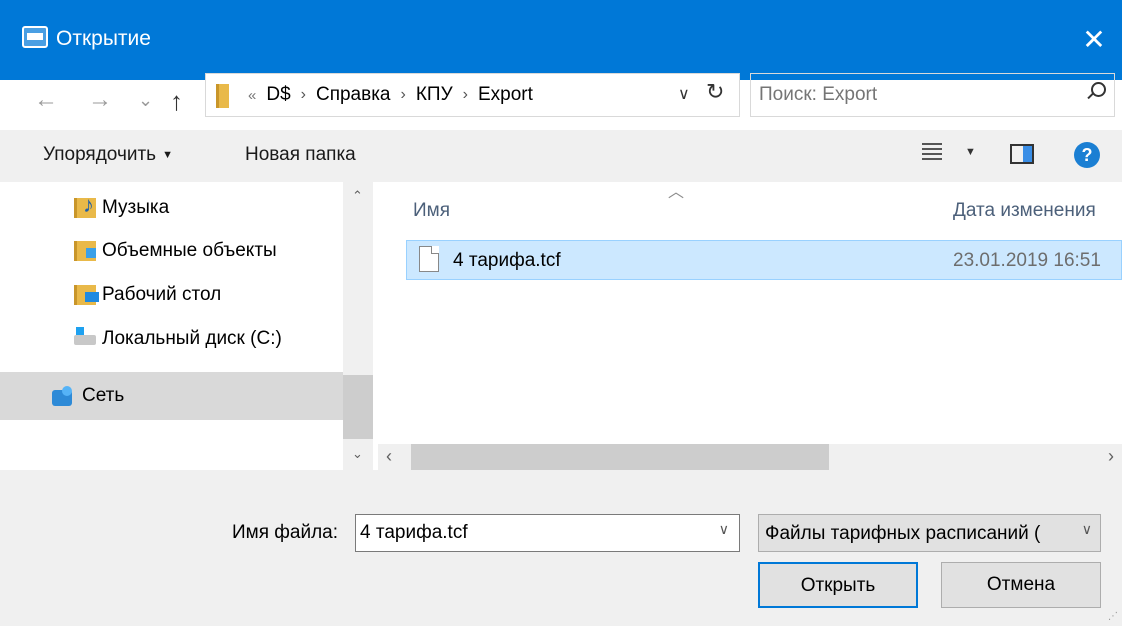 This screenshot has height=626, width=1122. I want to click on sidebar-item-network: Сеть, so click(171, 396).